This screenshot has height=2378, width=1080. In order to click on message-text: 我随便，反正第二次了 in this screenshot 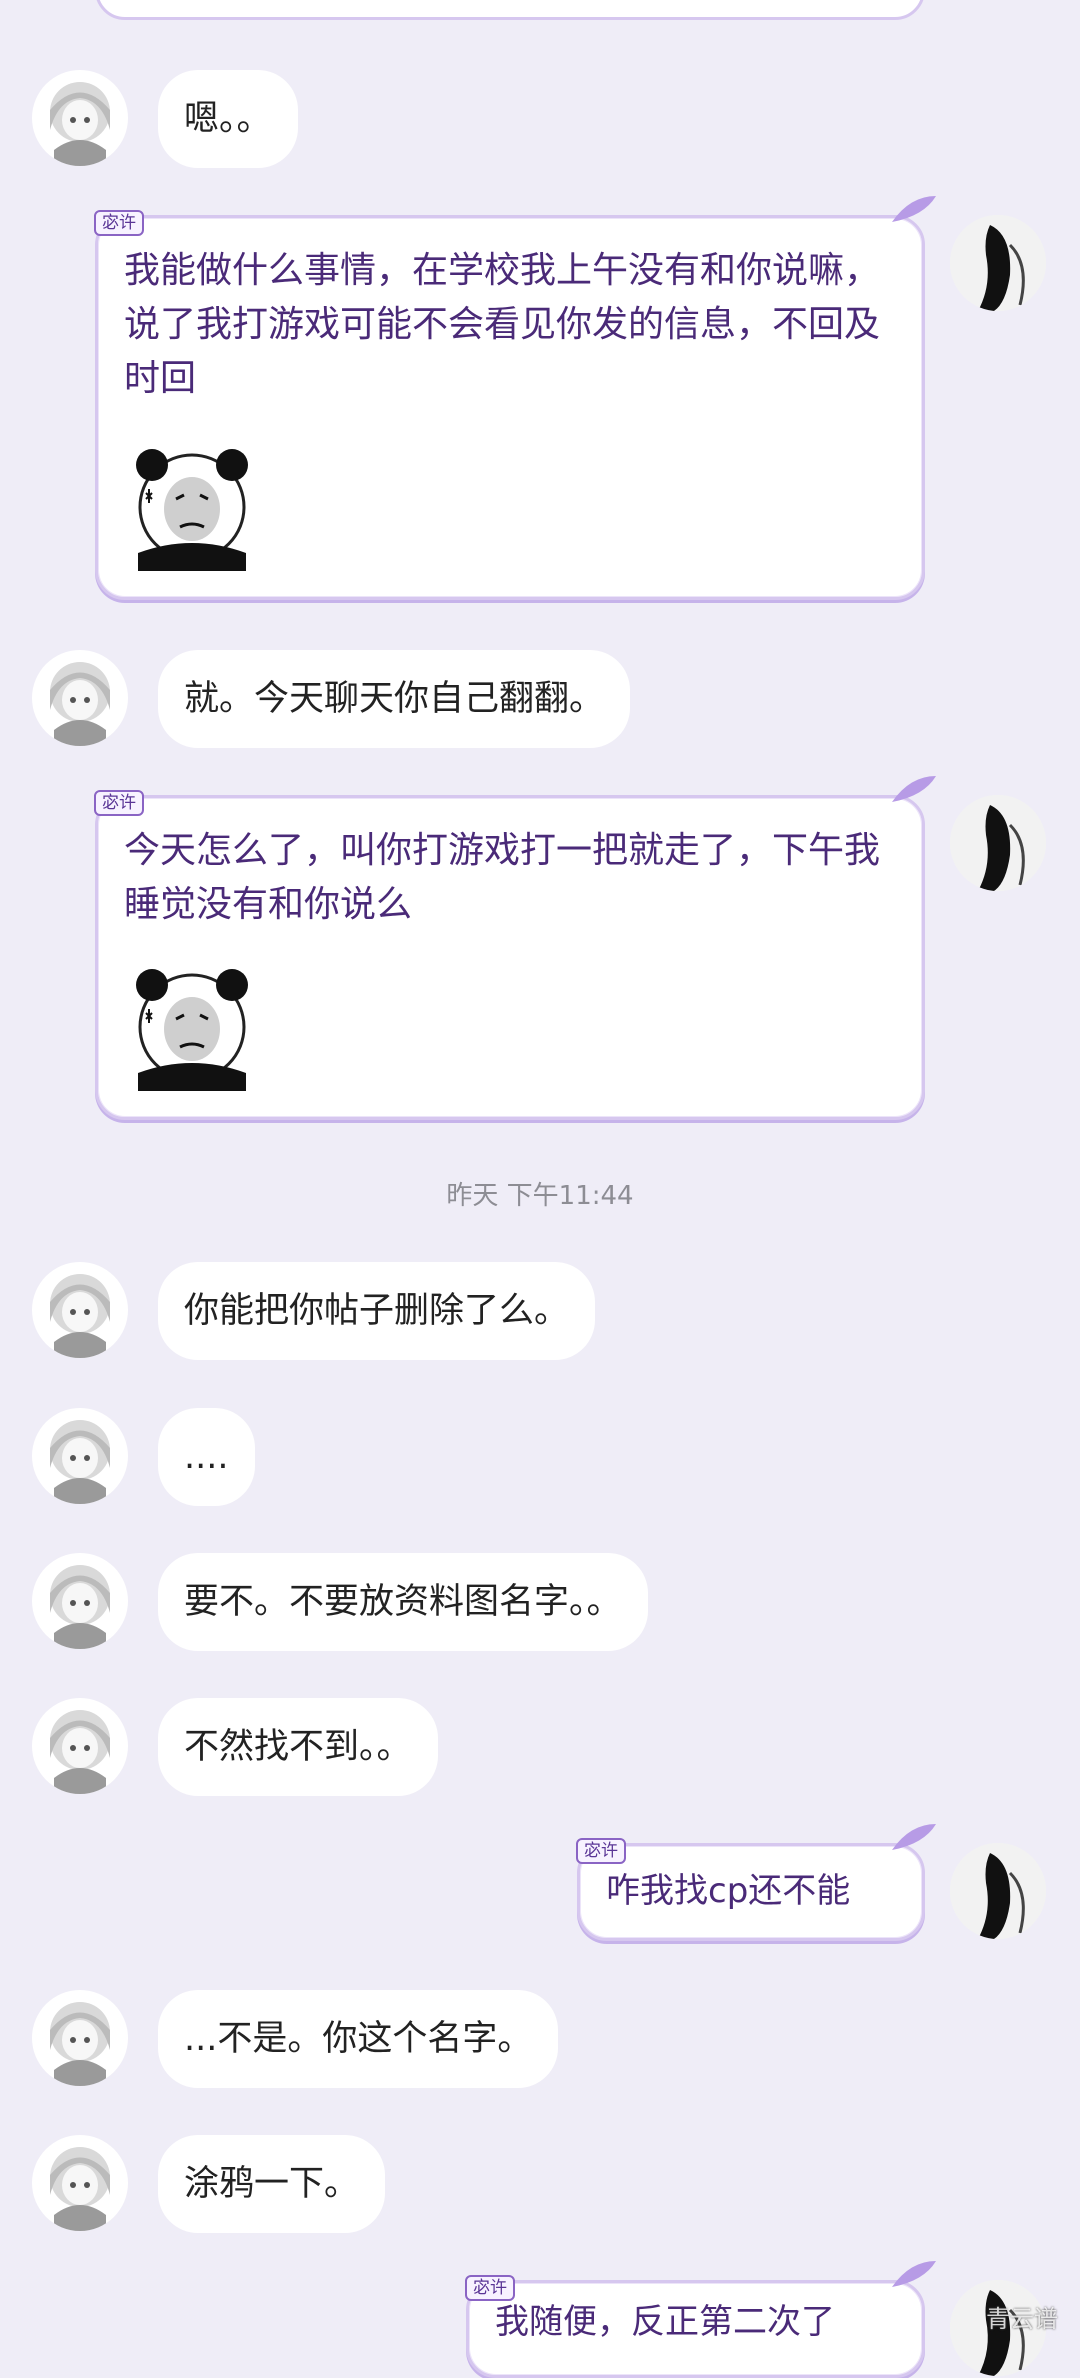, I will do `click(665, 2322)`.